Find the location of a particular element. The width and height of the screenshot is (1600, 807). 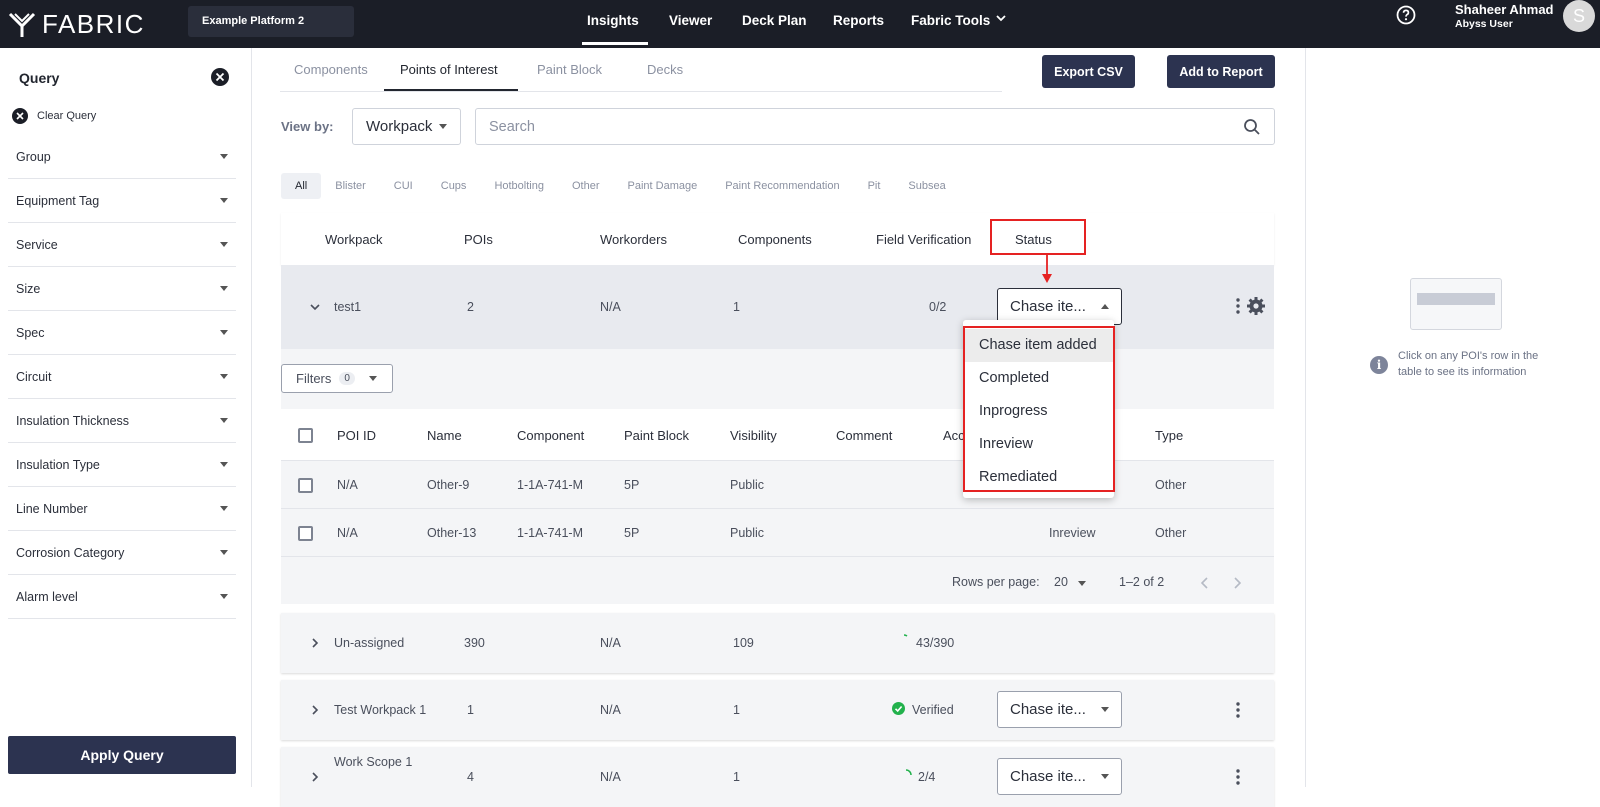

nav-fabric-tools: Fabric Tools is located at coordinates (950, 20).